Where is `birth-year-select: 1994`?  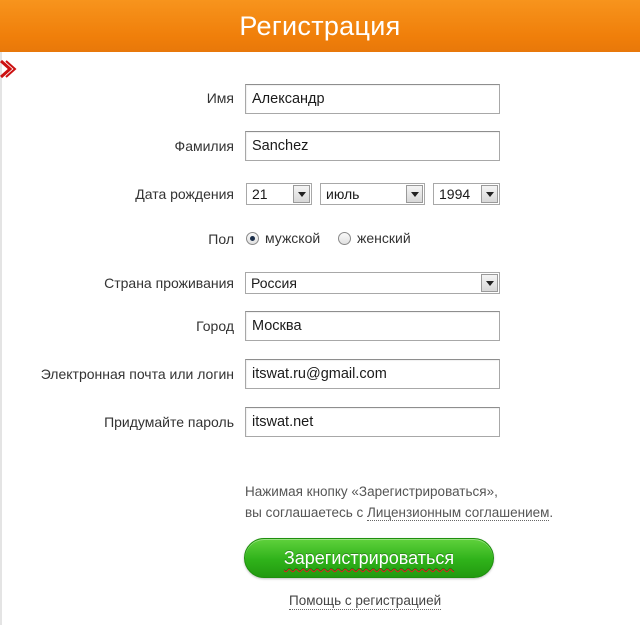 birth-year-select: 1994 is located at coordinates (466, 194).